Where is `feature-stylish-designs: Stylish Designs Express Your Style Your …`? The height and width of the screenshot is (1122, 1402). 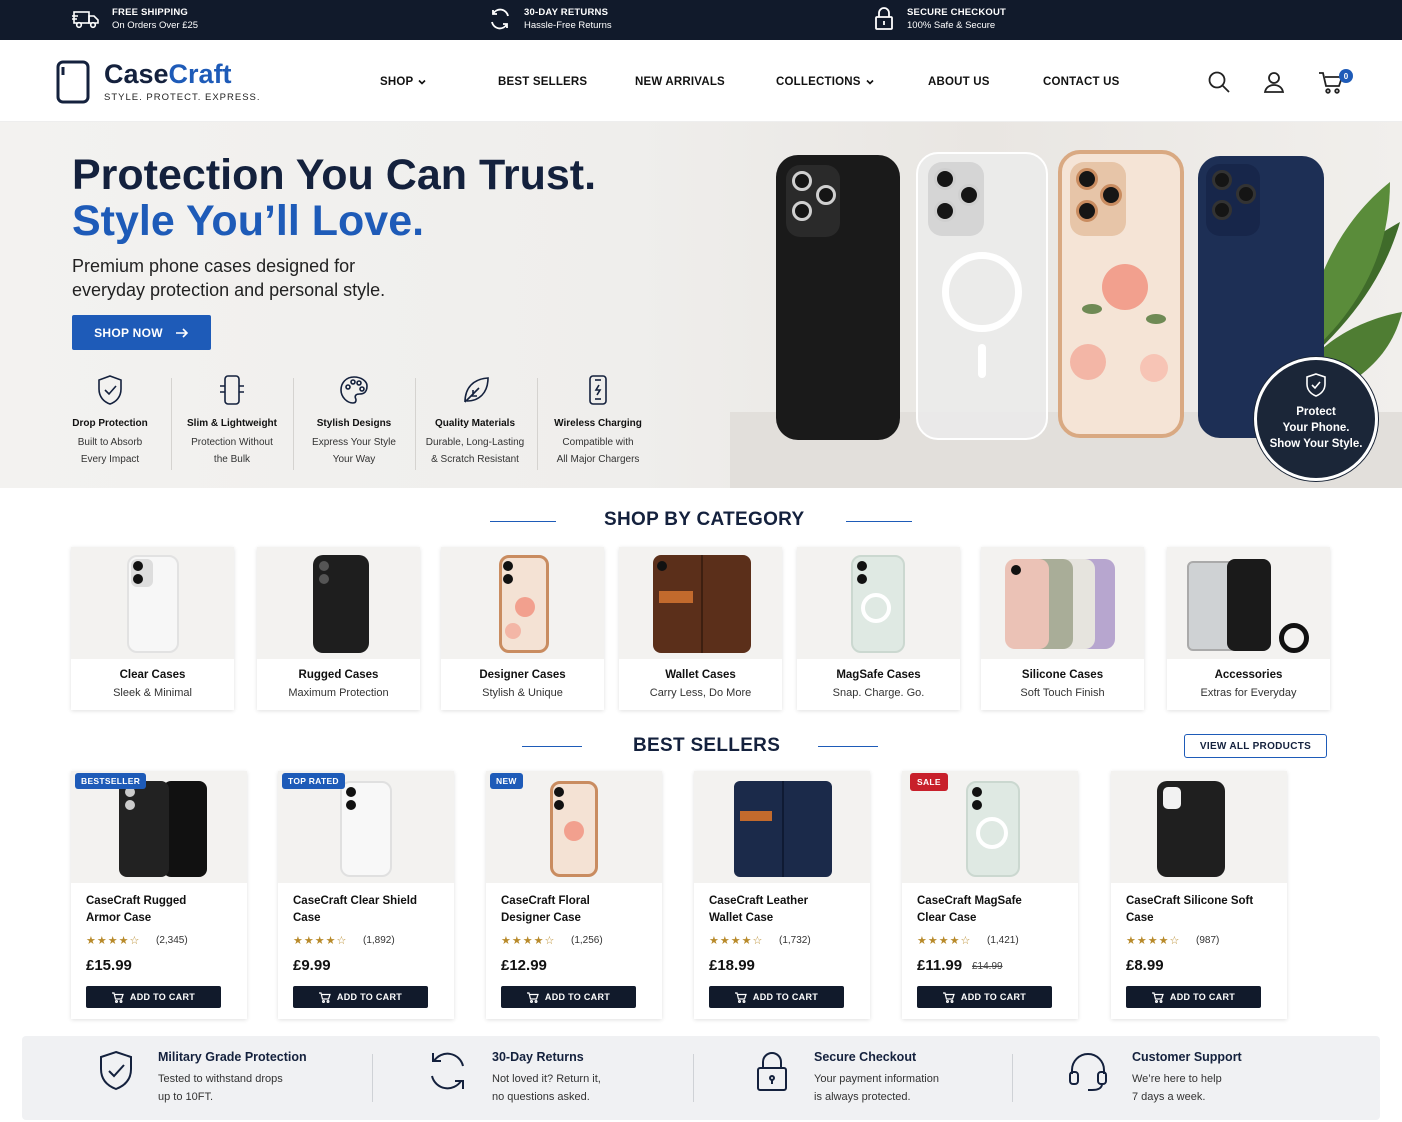 feature-stylish-designs: Stylish Designs Express Your Style Your … is located at coordinates (354, 421).